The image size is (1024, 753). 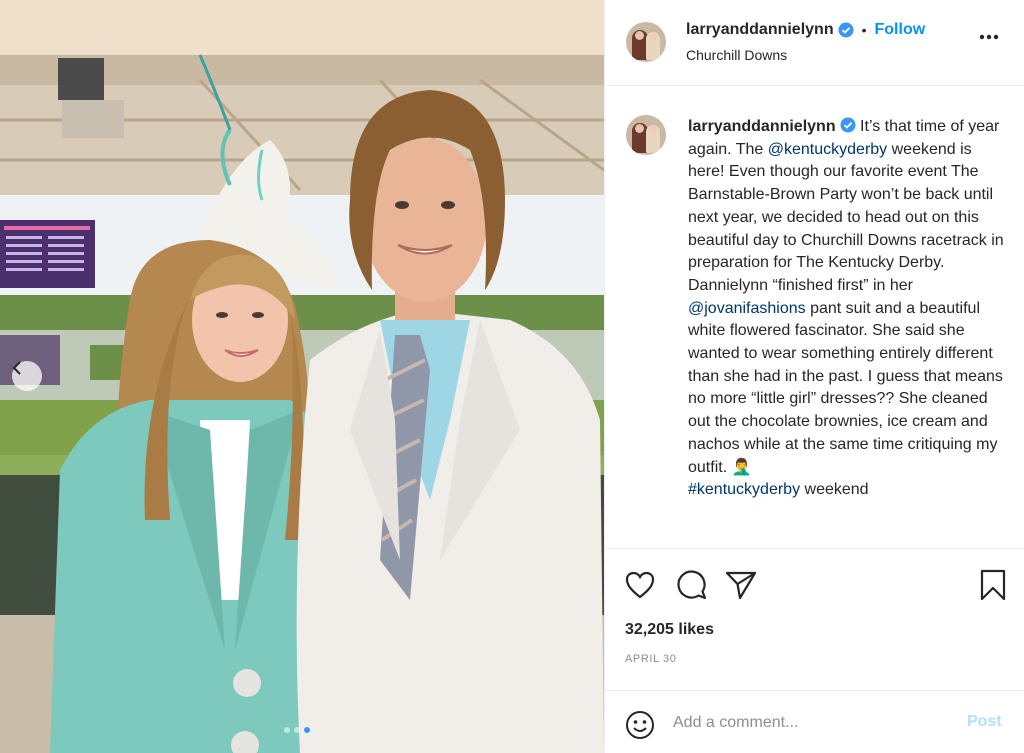 What do you see at coordinates (808, 723) in the screenshot?
I see `comment-input` at bounding box center [808, 723].